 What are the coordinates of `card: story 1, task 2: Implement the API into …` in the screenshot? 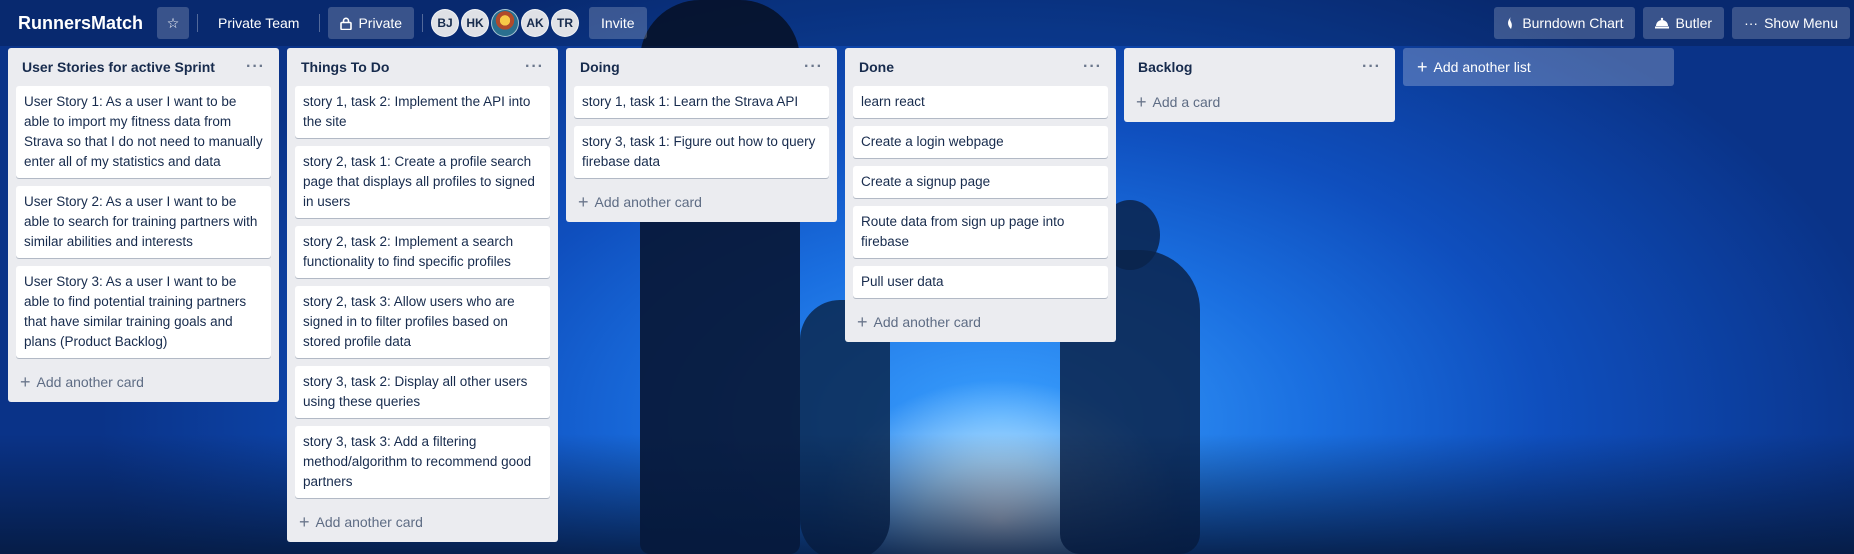 It's located at (422, 112).